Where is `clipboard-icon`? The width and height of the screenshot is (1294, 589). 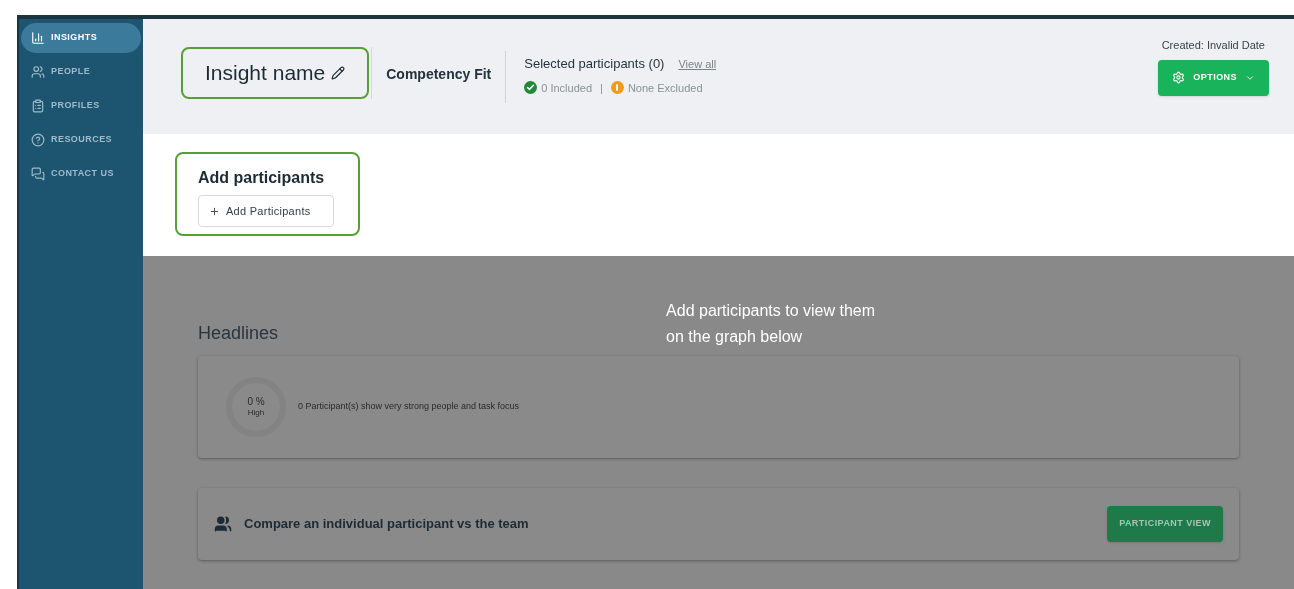 clipboard-icon is located at coordinates (38, 106).